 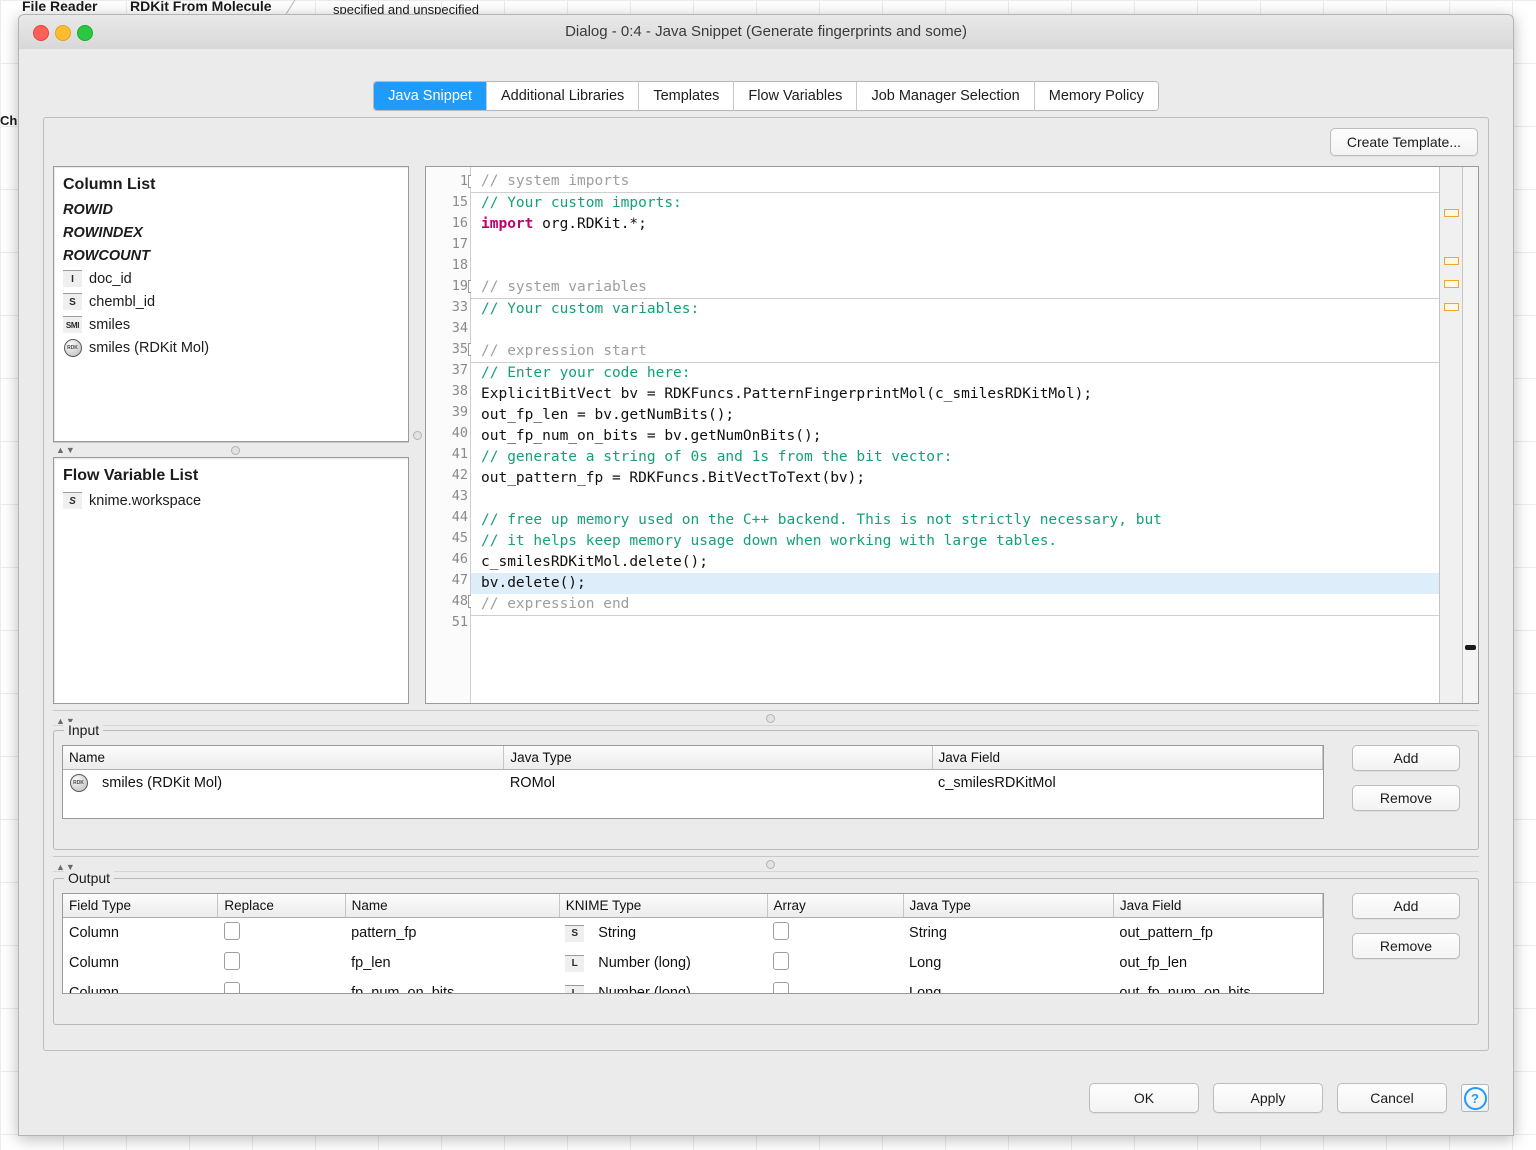 I want to click on input-cell-name: RDK smiles (RDKit Mol), so click(x=283, y=783).